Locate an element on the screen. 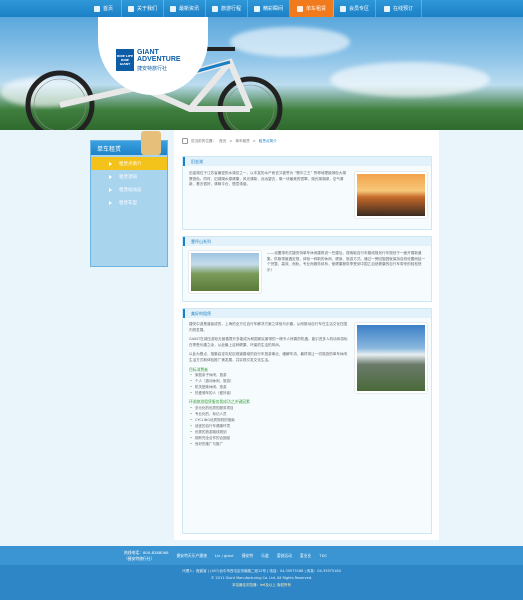  member-icon is located at coordinates (342, 8).